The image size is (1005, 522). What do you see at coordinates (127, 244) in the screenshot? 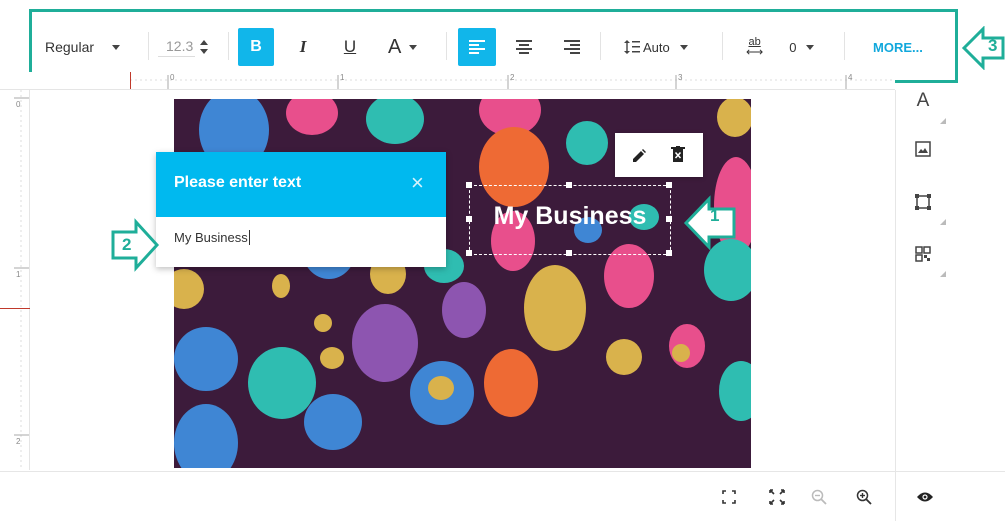
I see `callout-number-2: 2` at bounding box center [127, 244].